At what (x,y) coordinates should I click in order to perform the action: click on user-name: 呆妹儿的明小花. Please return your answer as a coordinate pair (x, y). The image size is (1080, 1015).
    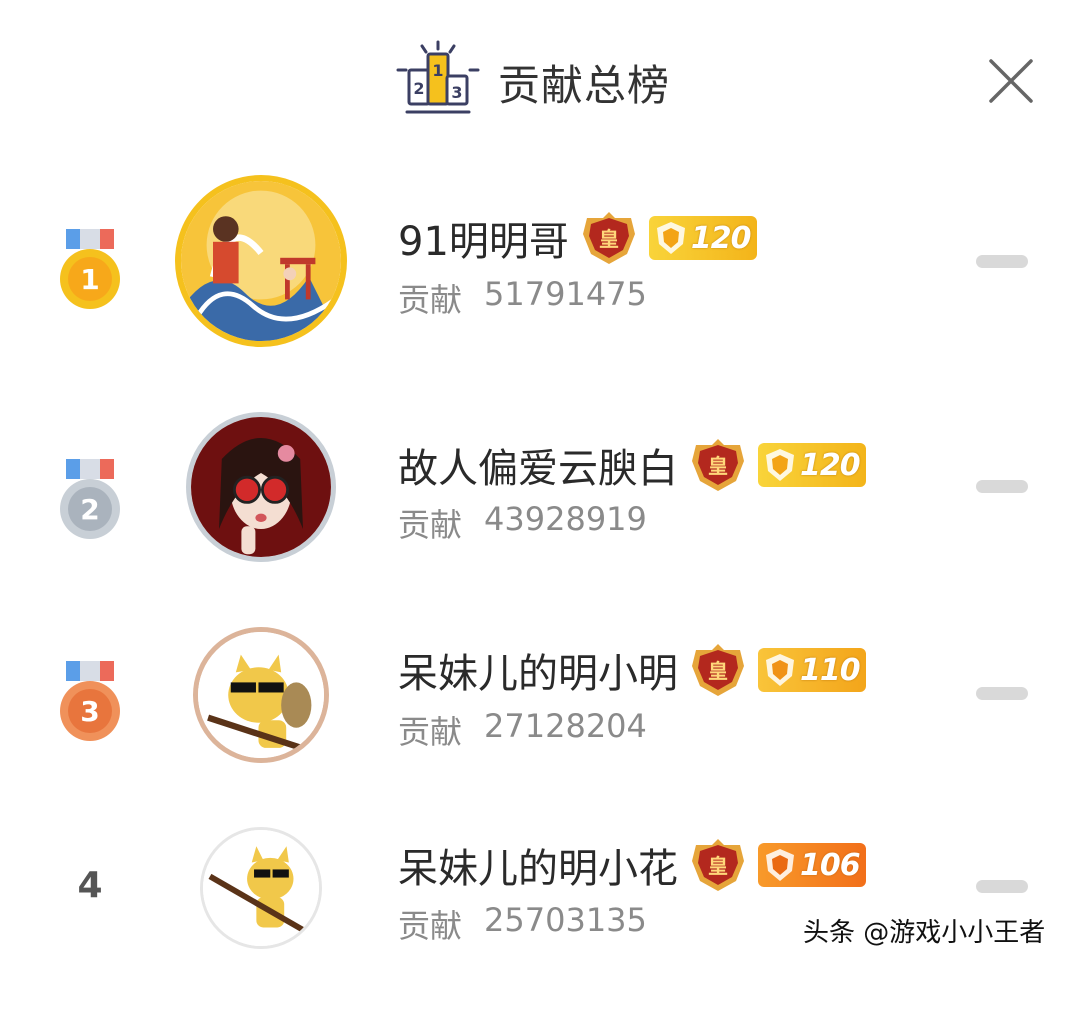
    Looking at the image, I should click on (538, 865).